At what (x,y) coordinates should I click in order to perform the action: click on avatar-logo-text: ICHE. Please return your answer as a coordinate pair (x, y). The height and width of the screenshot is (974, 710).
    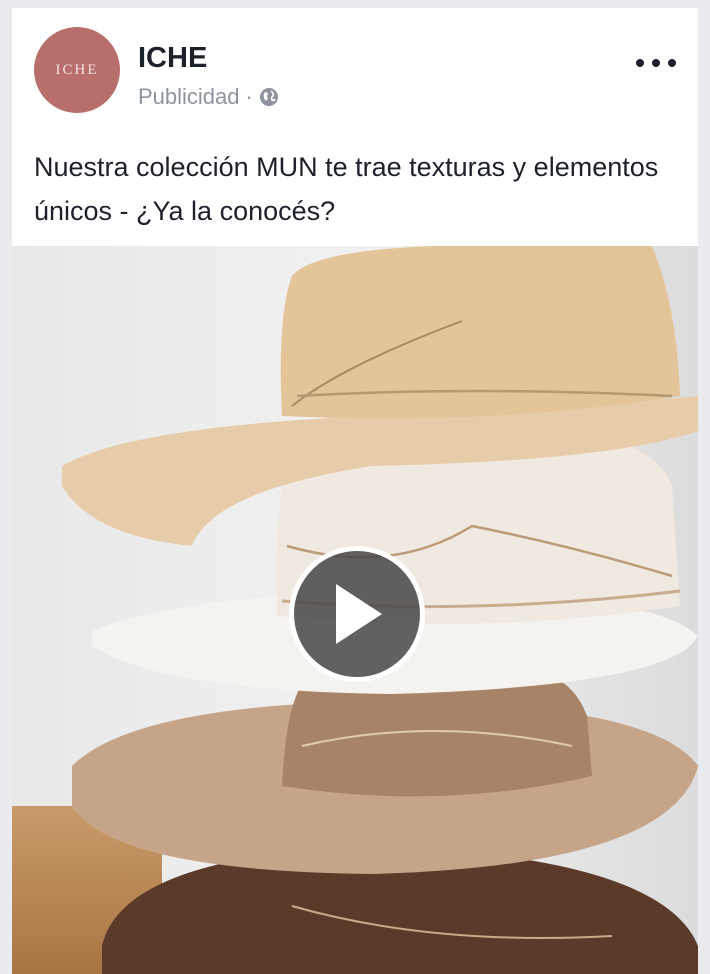
    Looking at the image, I should click on (77, 69).